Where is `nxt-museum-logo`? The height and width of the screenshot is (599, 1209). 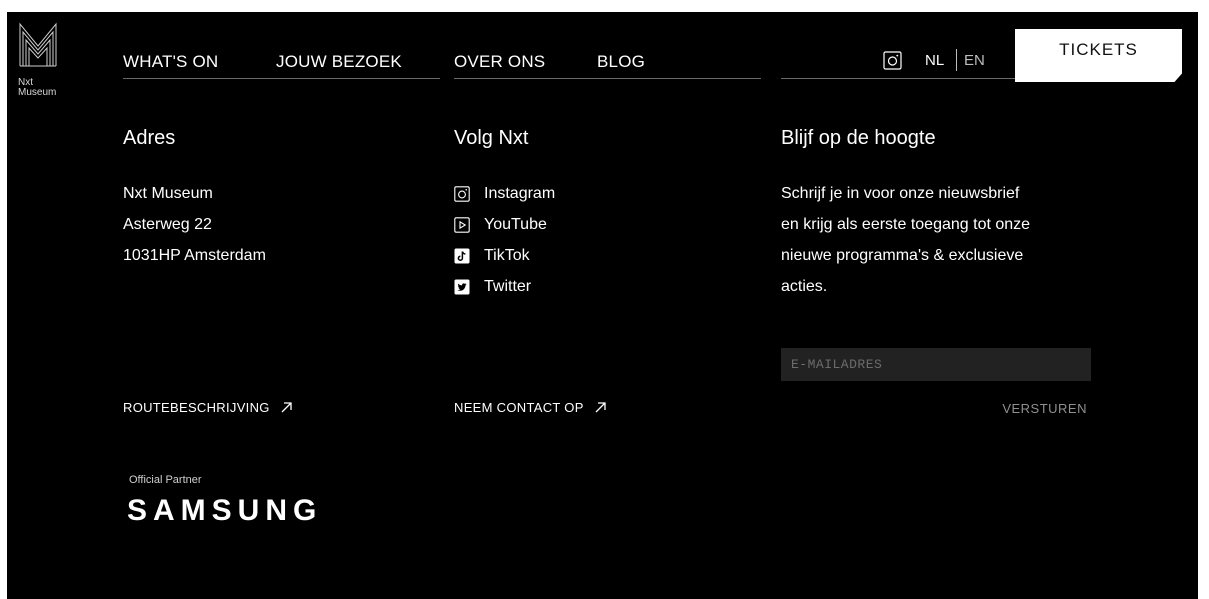 nxt-museum-logo is located at coordinates (38, 44).